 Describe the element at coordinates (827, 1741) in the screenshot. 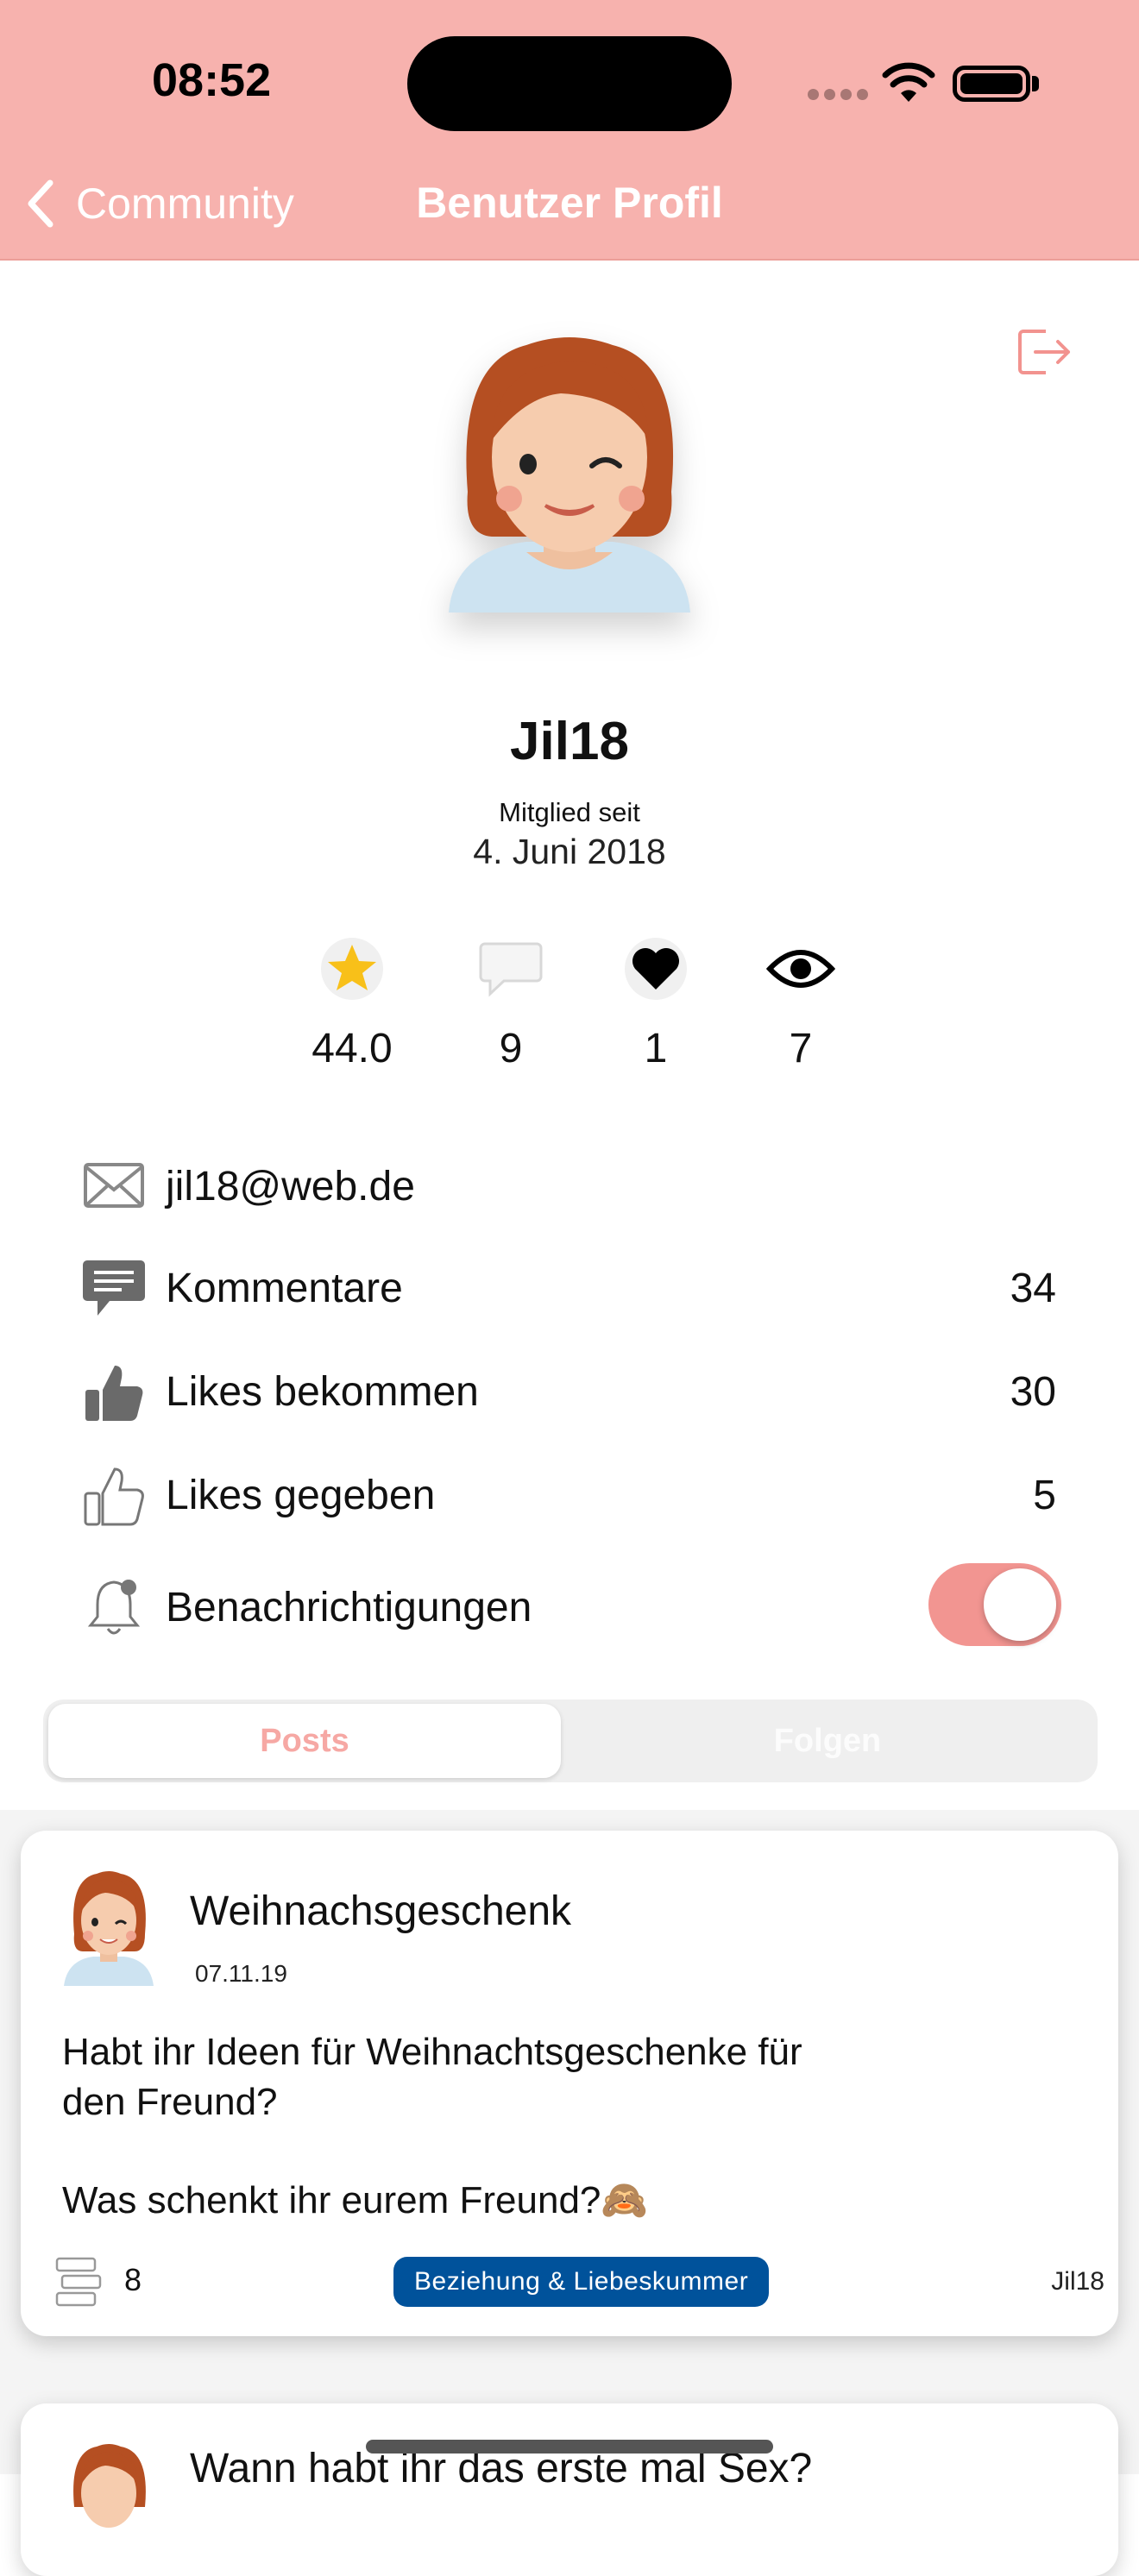

I see `tab-following: Folgen` at that location.